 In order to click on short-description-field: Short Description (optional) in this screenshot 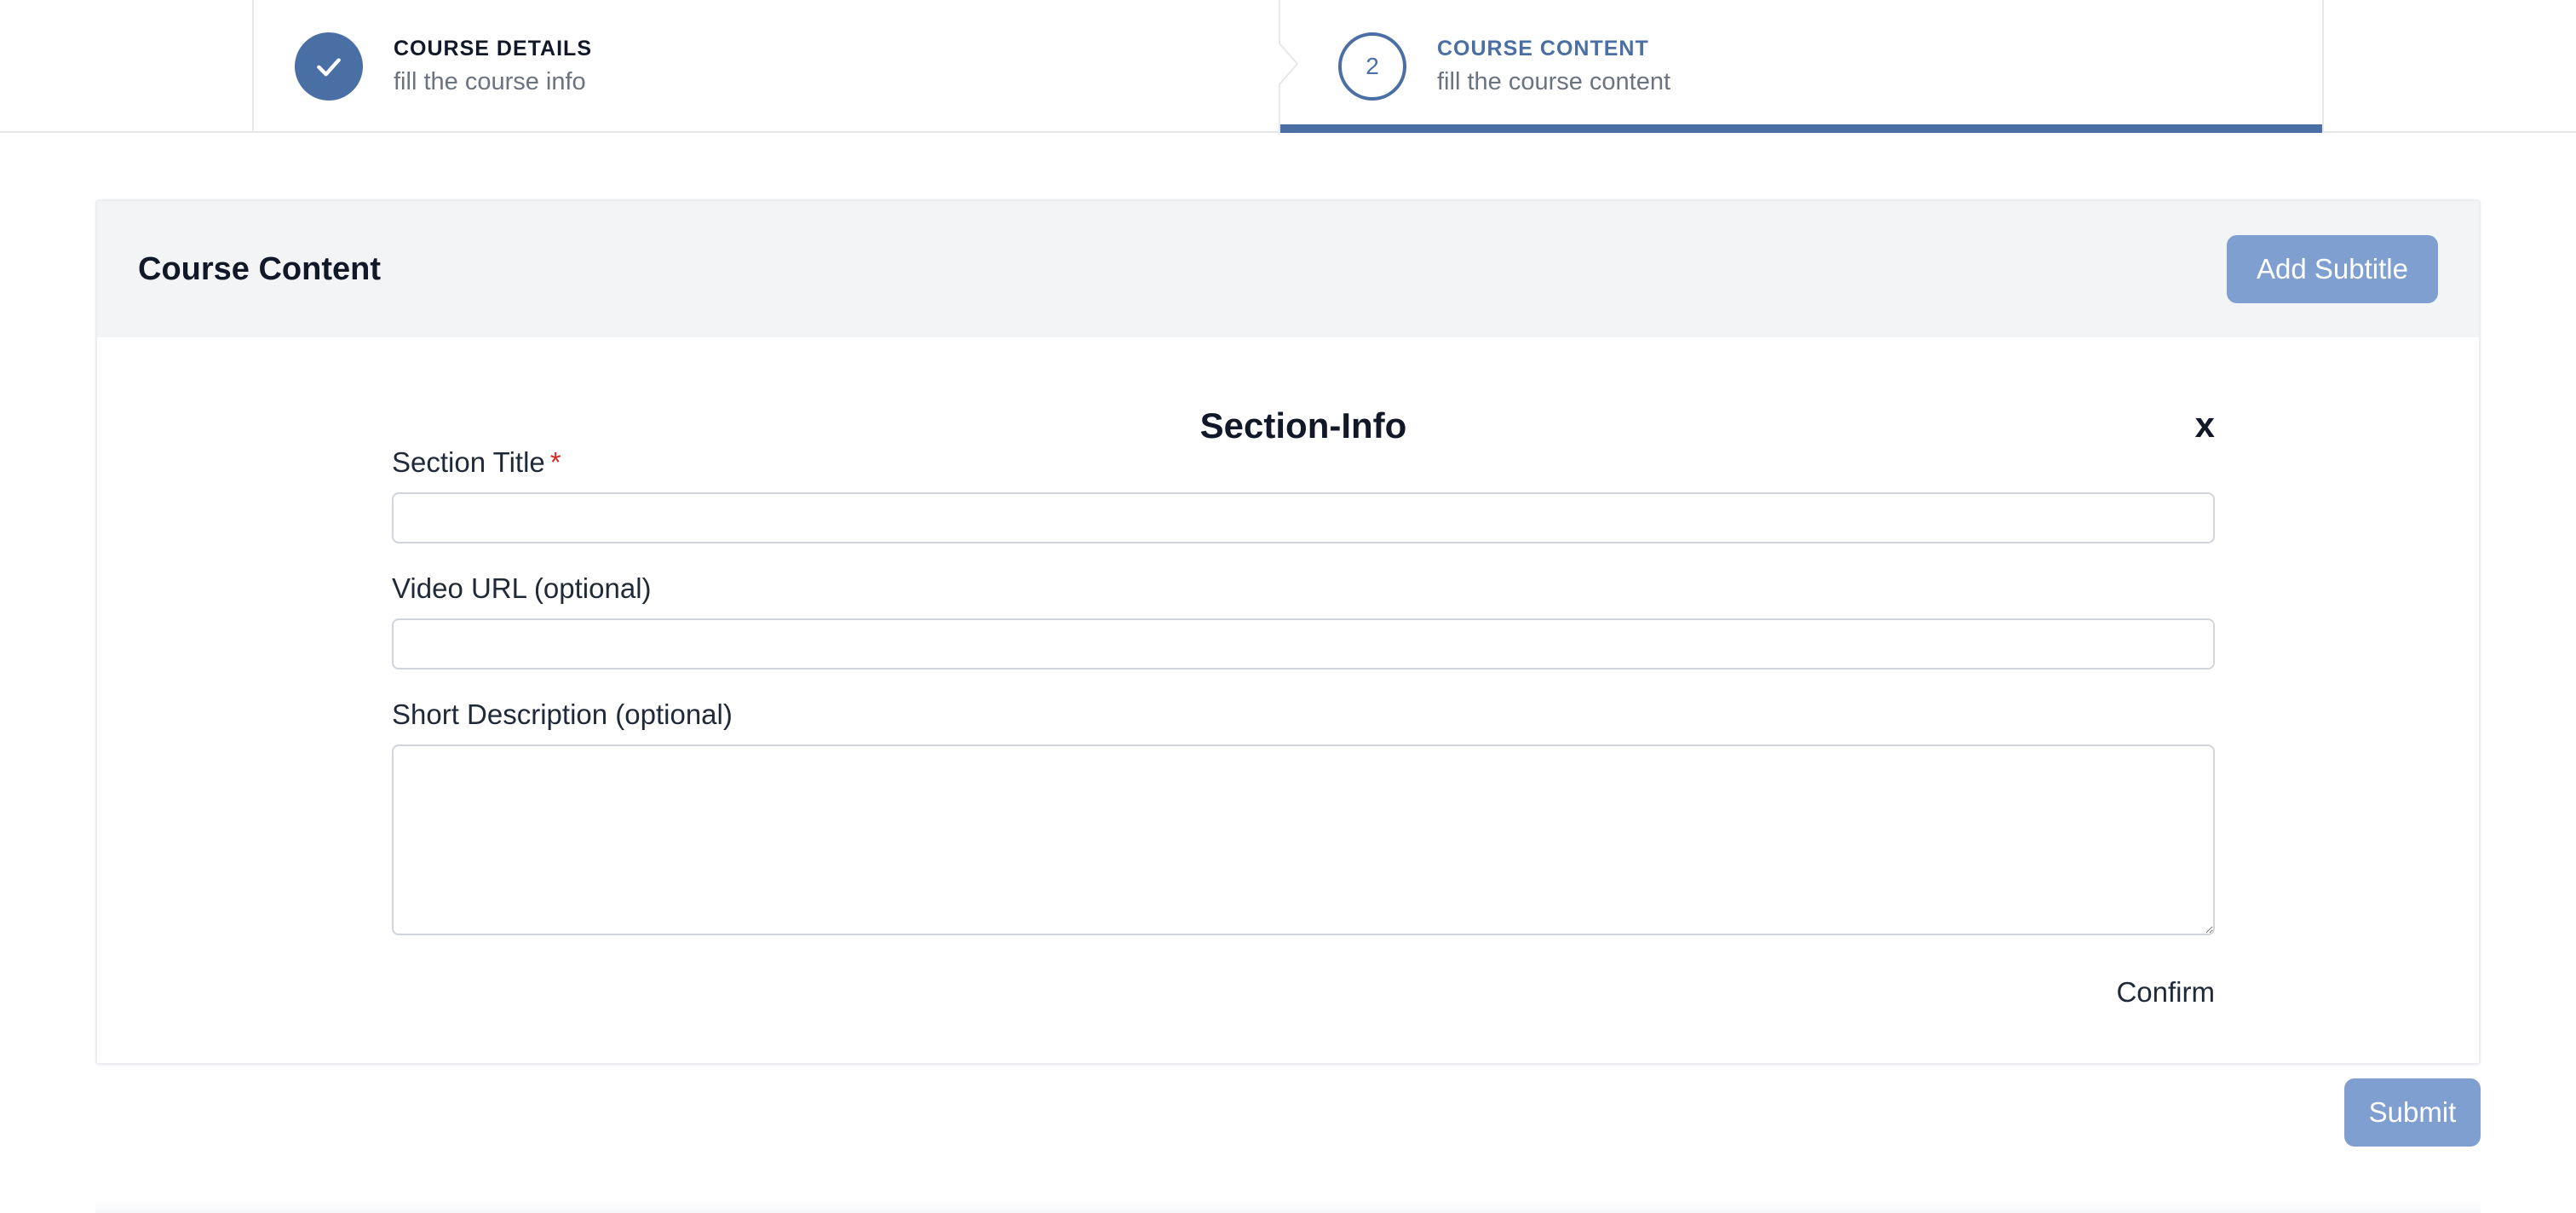, I will do `click(1304, 819)`.